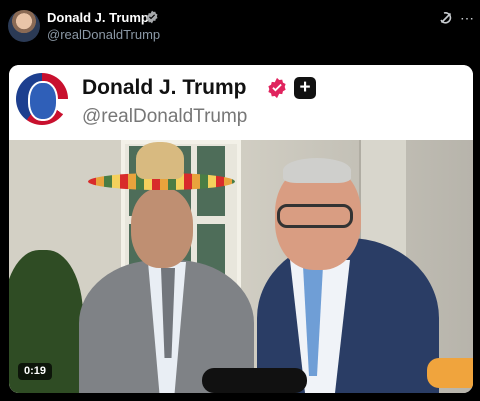  Describe the element at coordinates (152, 17) in the screenshot. I see `verified-badge-icon` at that location.